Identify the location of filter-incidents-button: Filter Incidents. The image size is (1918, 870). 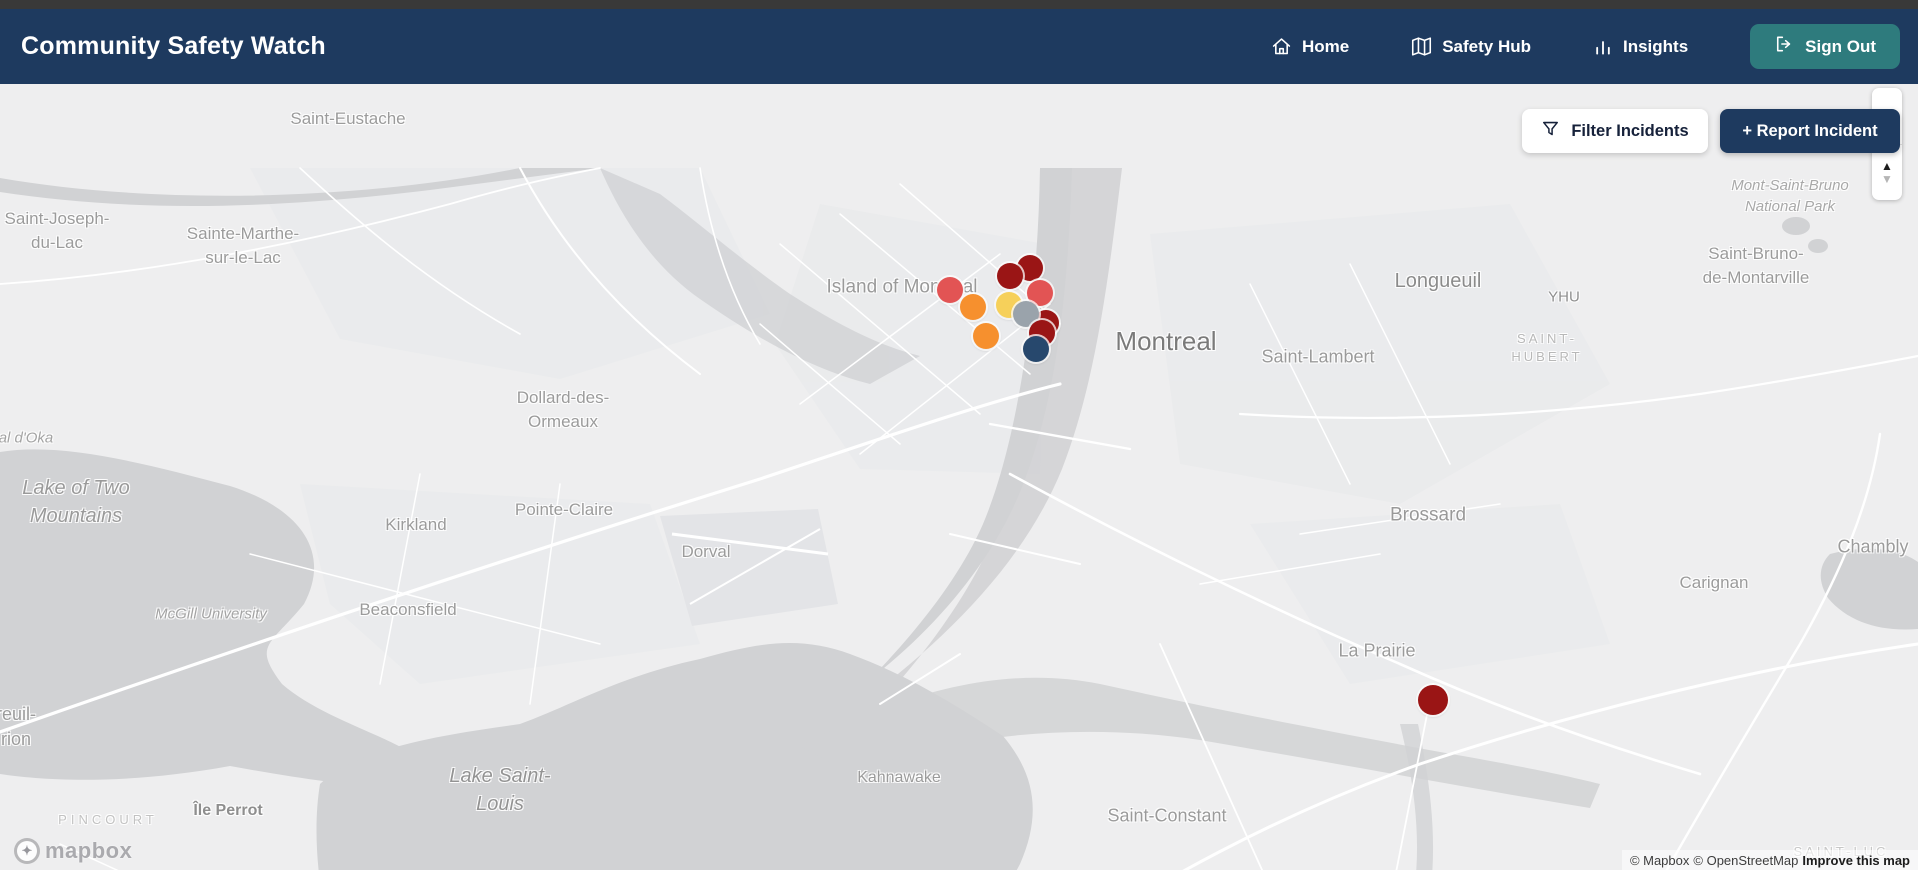
(1615, 131).